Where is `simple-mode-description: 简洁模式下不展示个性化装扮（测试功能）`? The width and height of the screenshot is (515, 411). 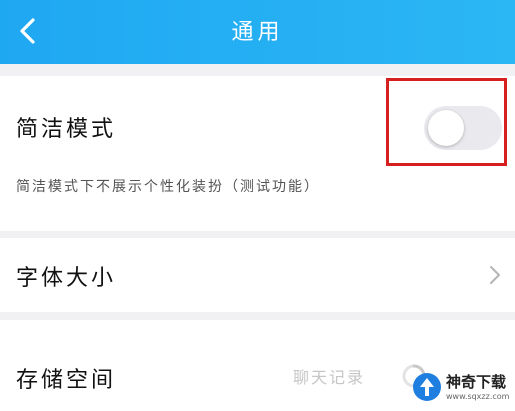
simple-mode-description: 简洁模式下不展示个性化装扮（测试功能） is located at coordinates (168, 187).